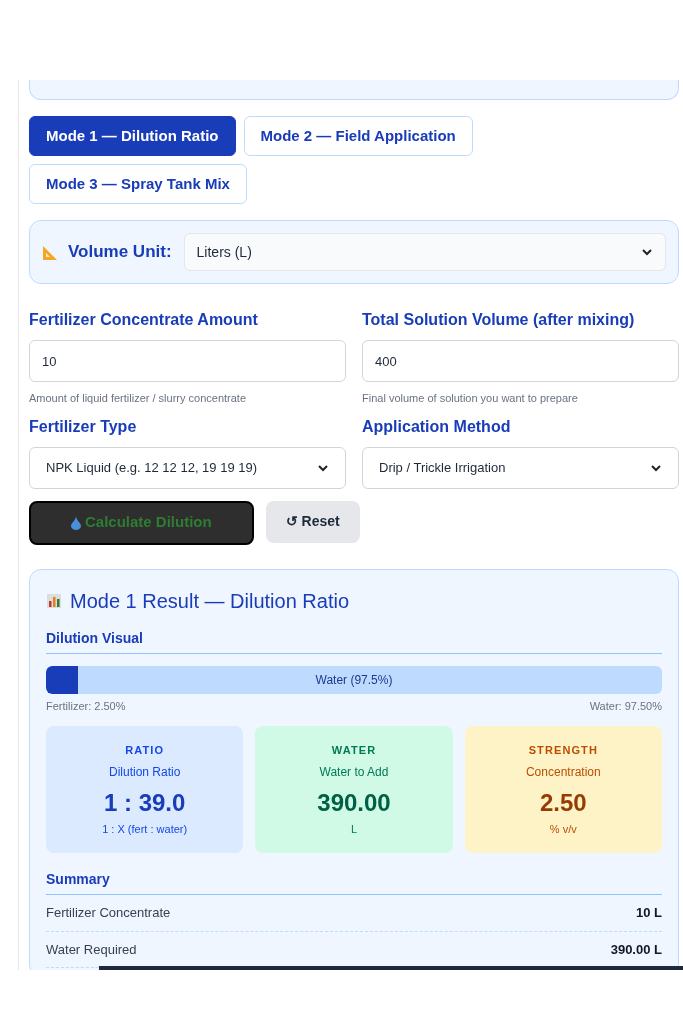 This screenshot has width=683, height=1024. I want to click on dilution-bar: Water (97.5%), so click(354, 679).